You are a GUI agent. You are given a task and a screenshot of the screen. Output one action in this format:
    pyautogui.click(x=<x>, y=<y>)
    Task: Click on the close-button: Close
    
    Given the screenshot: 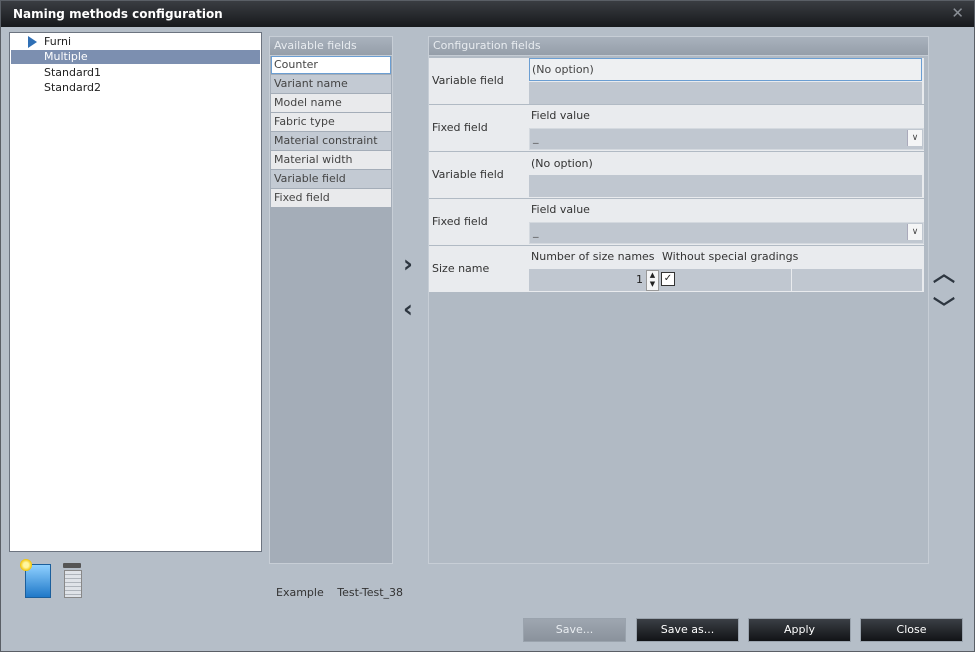 What is the action you would take?
    pyautogui.click(x=911, y=630)
    